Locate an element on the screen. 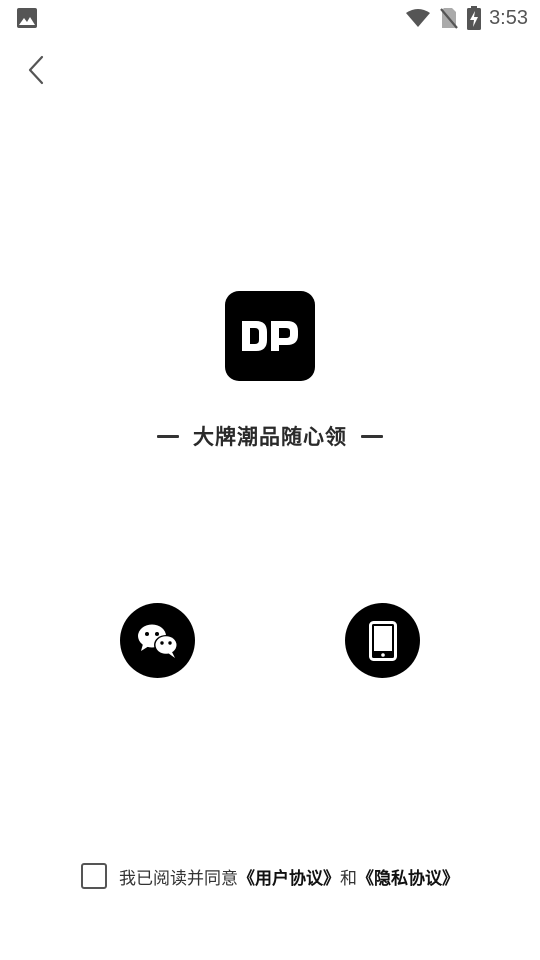 This screenshot has width=540, height=960. agreement-checkbox is located at coordinates (94, 876).